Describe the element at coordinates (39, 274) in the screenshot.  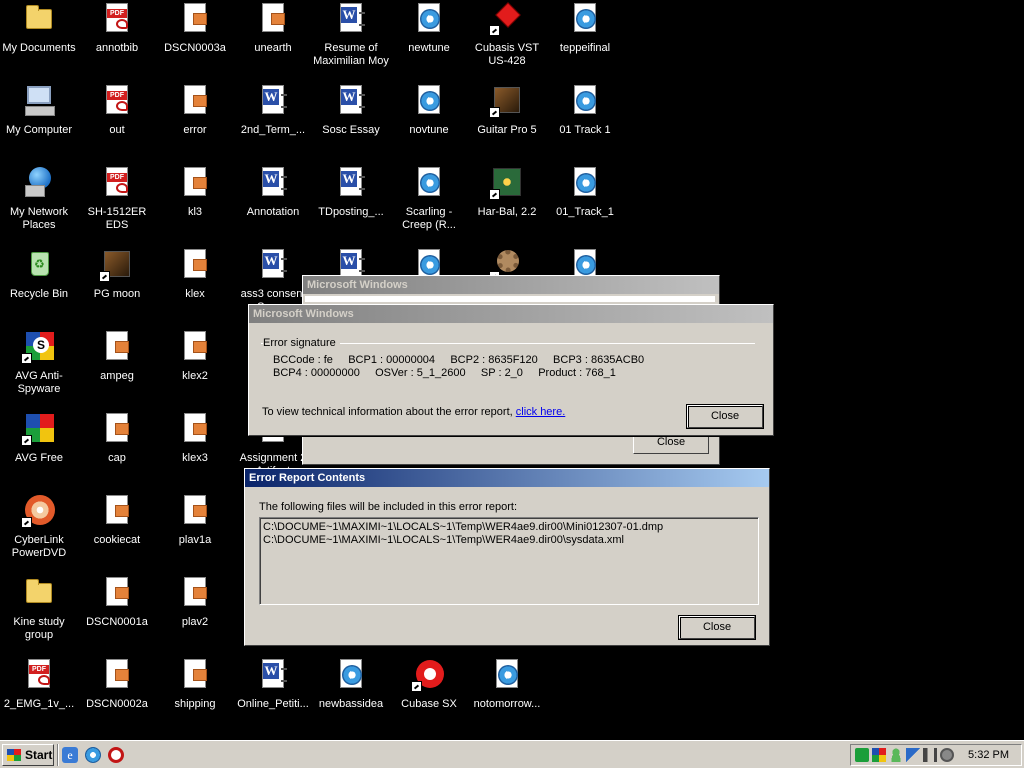
I see `desktop-icon: Recycle Bin` at that location.